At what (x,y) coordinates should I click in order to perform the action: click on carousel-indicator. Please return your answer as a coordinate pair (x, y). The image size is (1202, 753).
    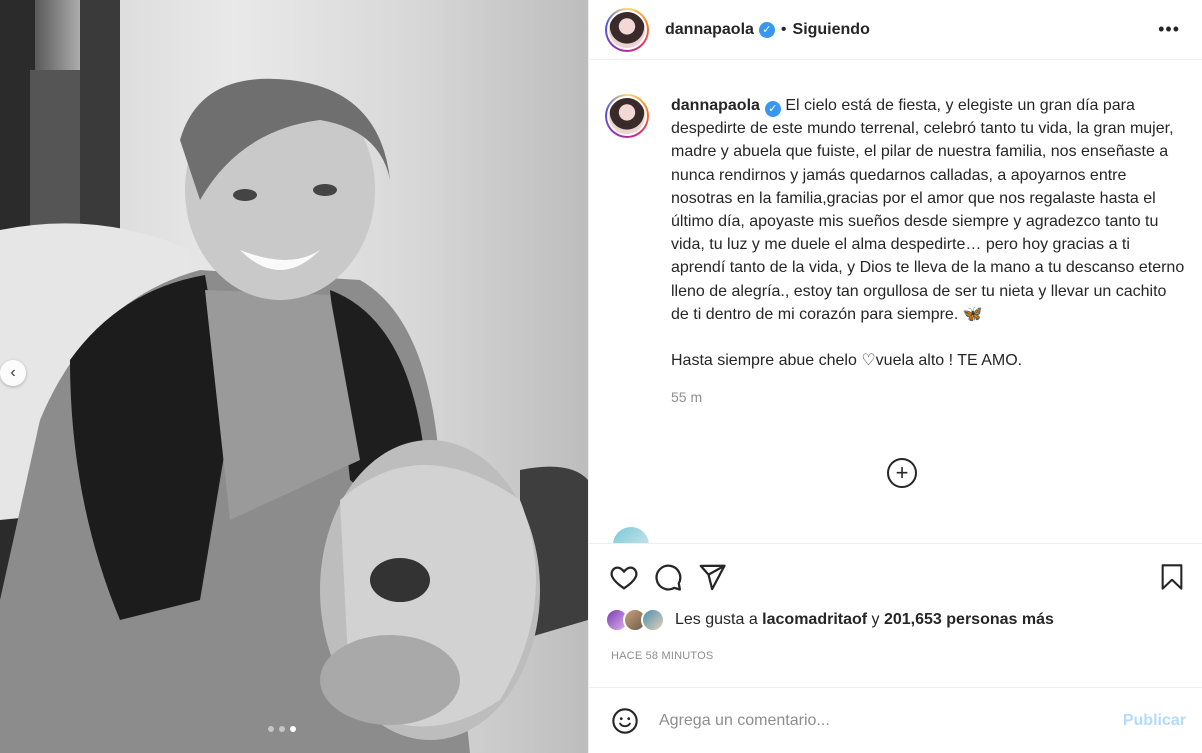
    Looking at the image, I should click on (282, 729).